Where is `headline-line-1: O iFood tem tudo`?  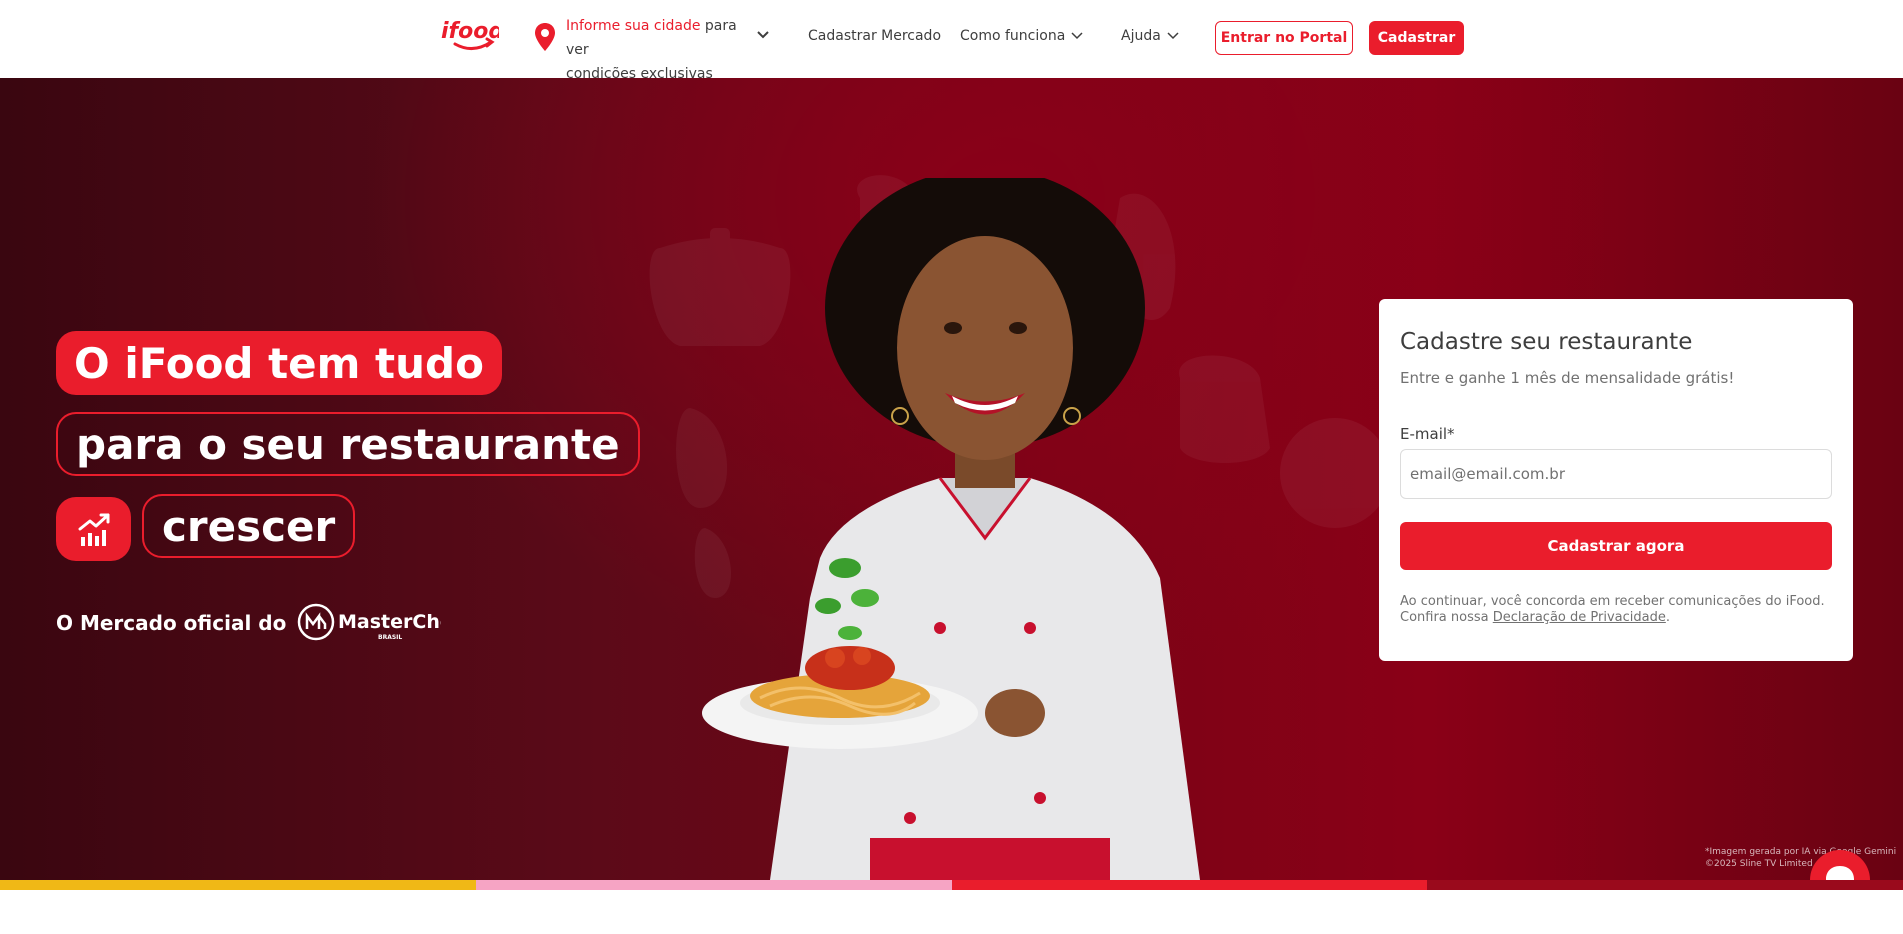
headline-line-1: O iFood tem tudo is located at coordinates (279, 363).